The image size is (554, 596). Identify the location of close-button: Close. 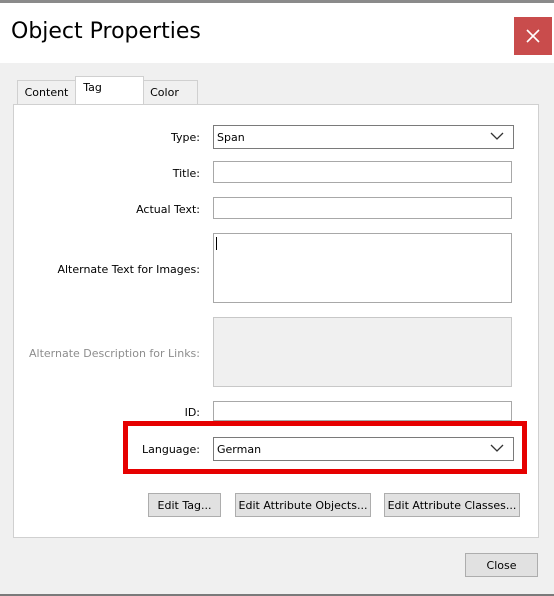
(501, 565).